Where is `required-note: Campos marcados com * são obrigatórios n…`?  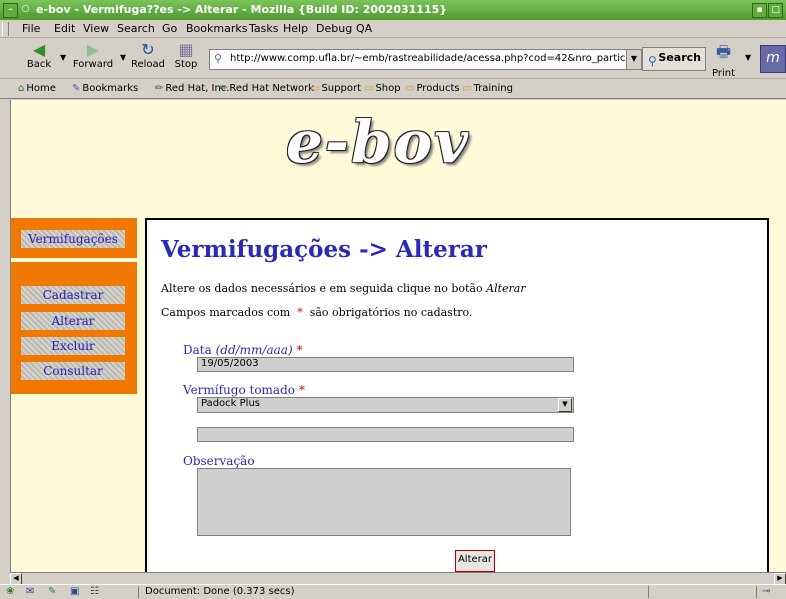
required-note: Campos marcados com * são obrigatórios n… is located at coordinates (316, 312).